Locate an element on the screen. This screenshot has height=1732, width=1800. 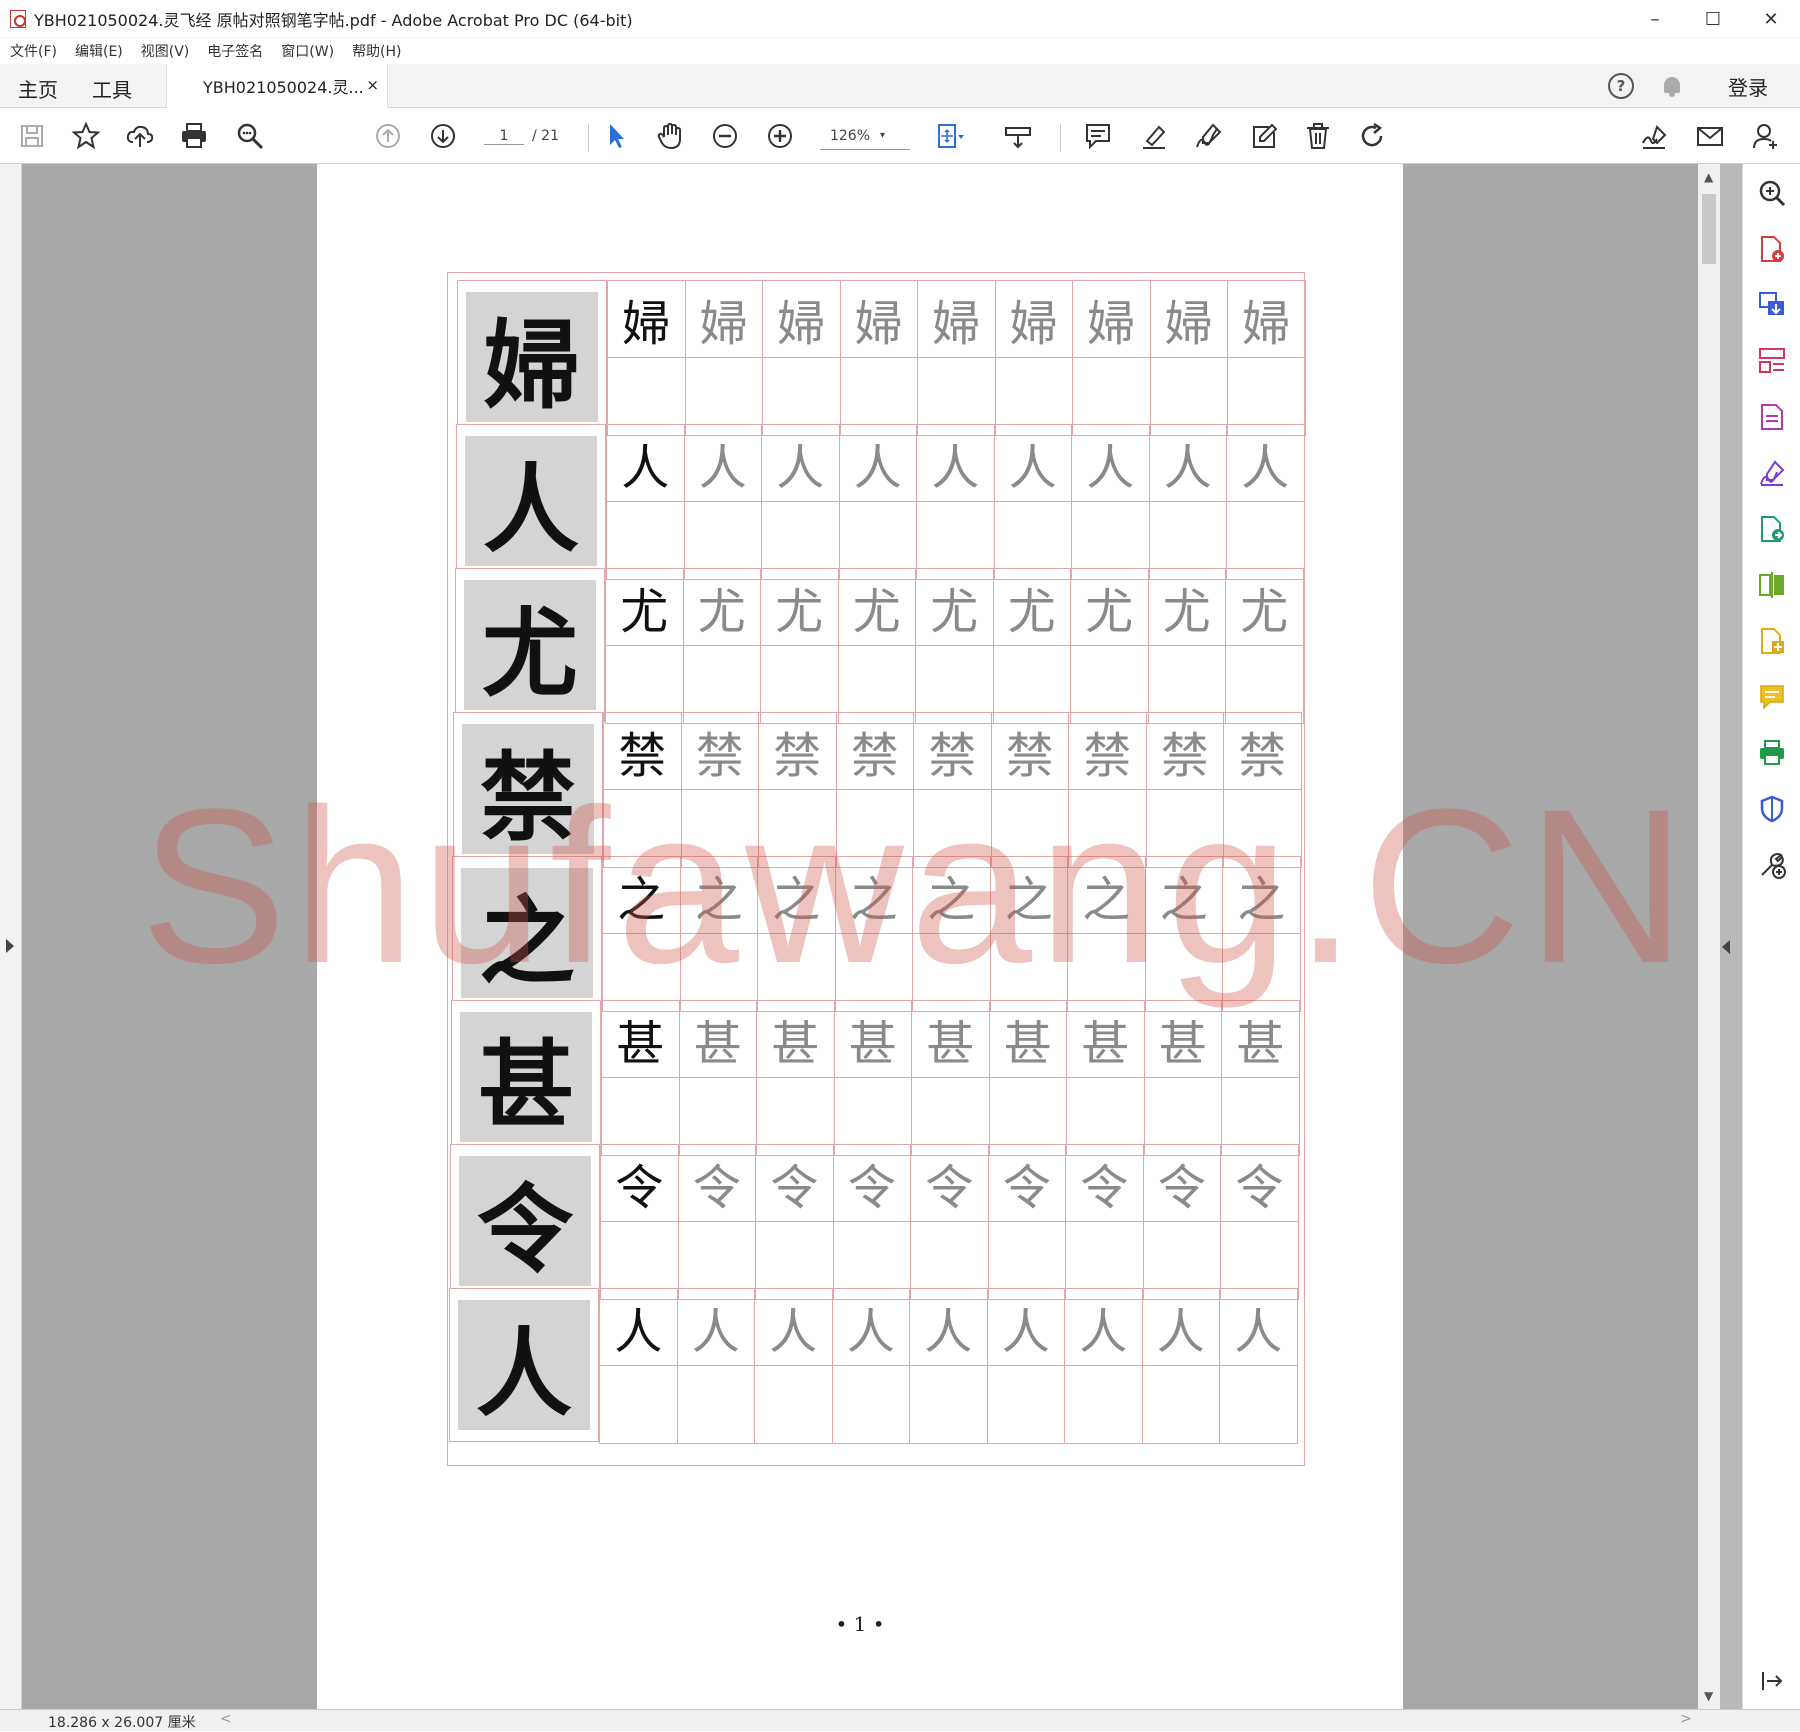
login-button: 登录 is located at coordinates (1748, 86).